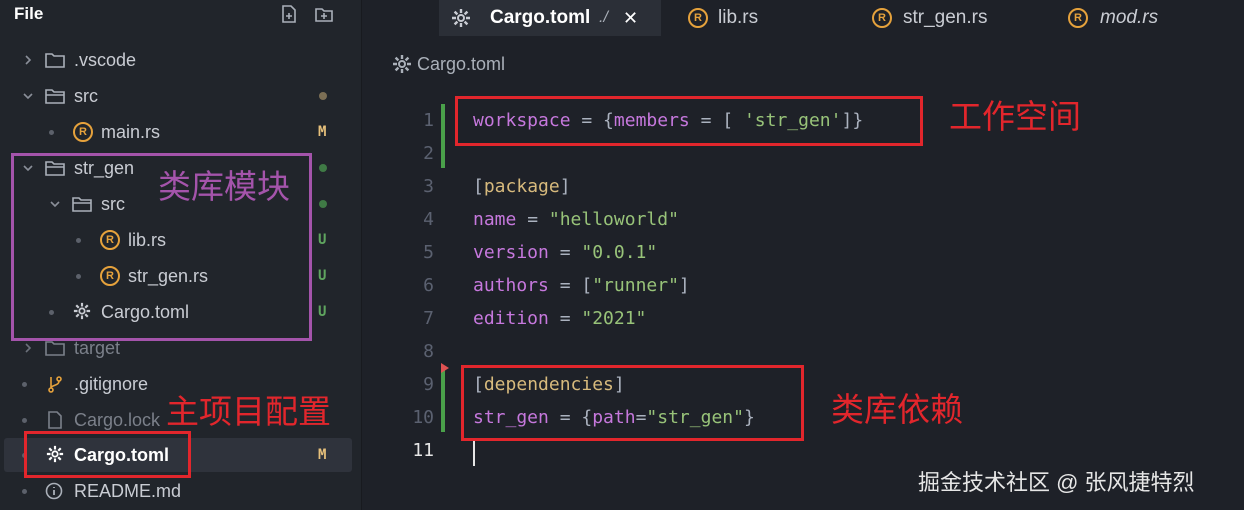 The height and width of the screenshot is (510, 1244). What do you see at coordinates (128, 491) in the screenshot?
I see `tree-item-label: README.md` at bounding box center [128, 491].